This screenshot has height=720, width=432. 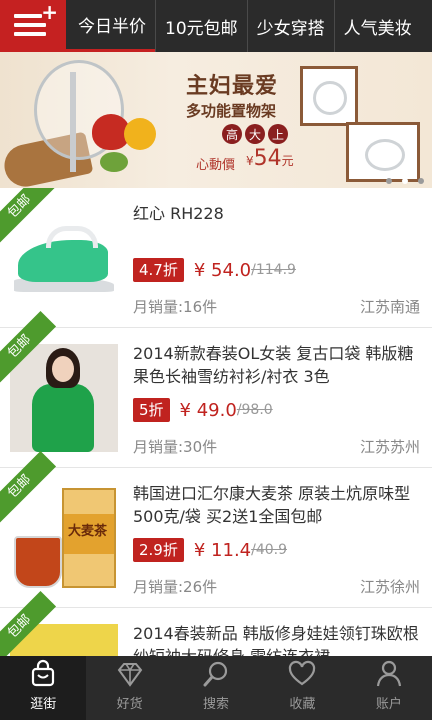 What do you see at coordinates (276, 640) in the screenshot?
I see `product-title: 2014春装新品 韩版修身娃娃领钉珠欧根纱短袖大码修身 雪纺连衣裙` at bounding box center [276, 640].